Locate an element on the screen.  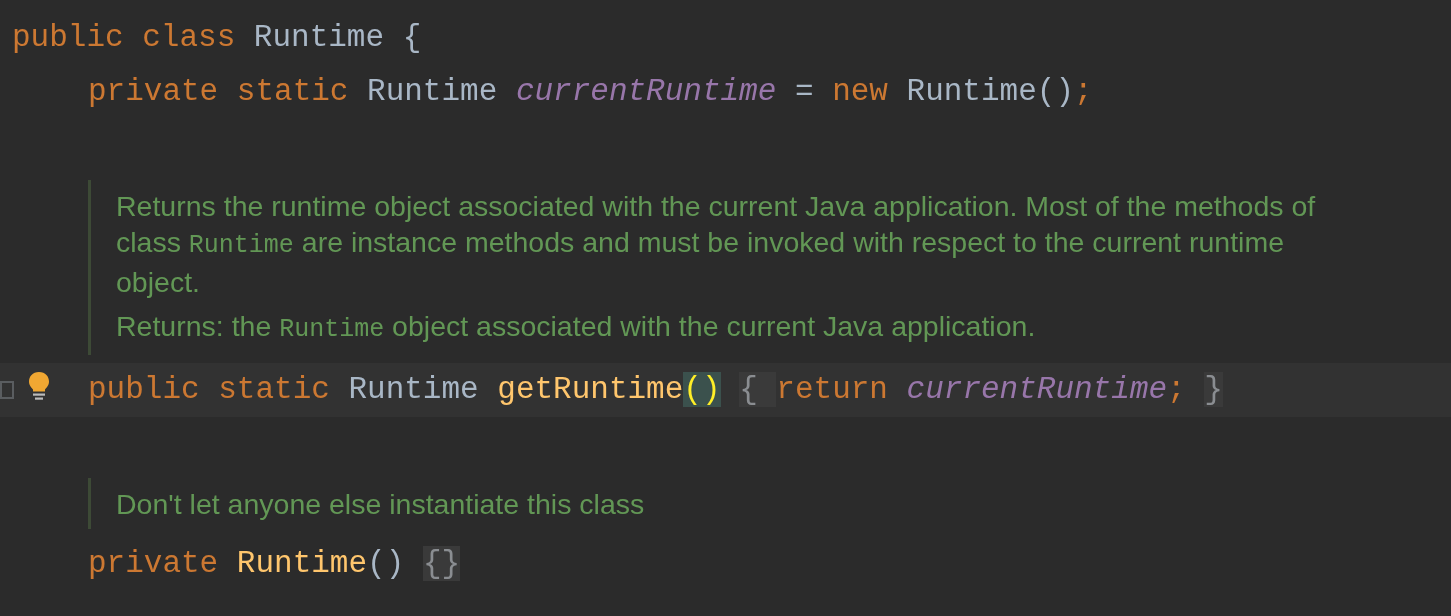
lightbulb-icon is located at coordinates (39, 386).